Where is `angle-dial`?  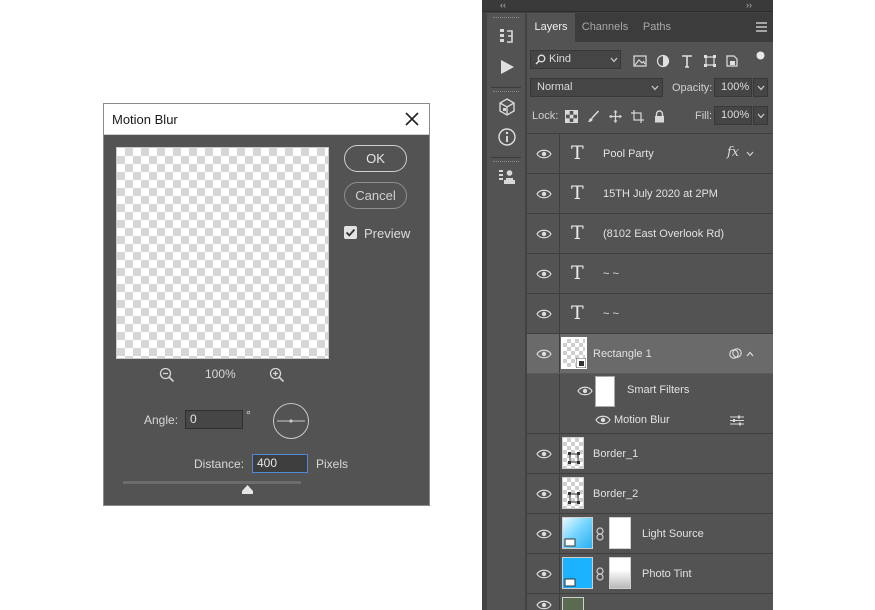
angle-dial is located at coordinates (291, 421).